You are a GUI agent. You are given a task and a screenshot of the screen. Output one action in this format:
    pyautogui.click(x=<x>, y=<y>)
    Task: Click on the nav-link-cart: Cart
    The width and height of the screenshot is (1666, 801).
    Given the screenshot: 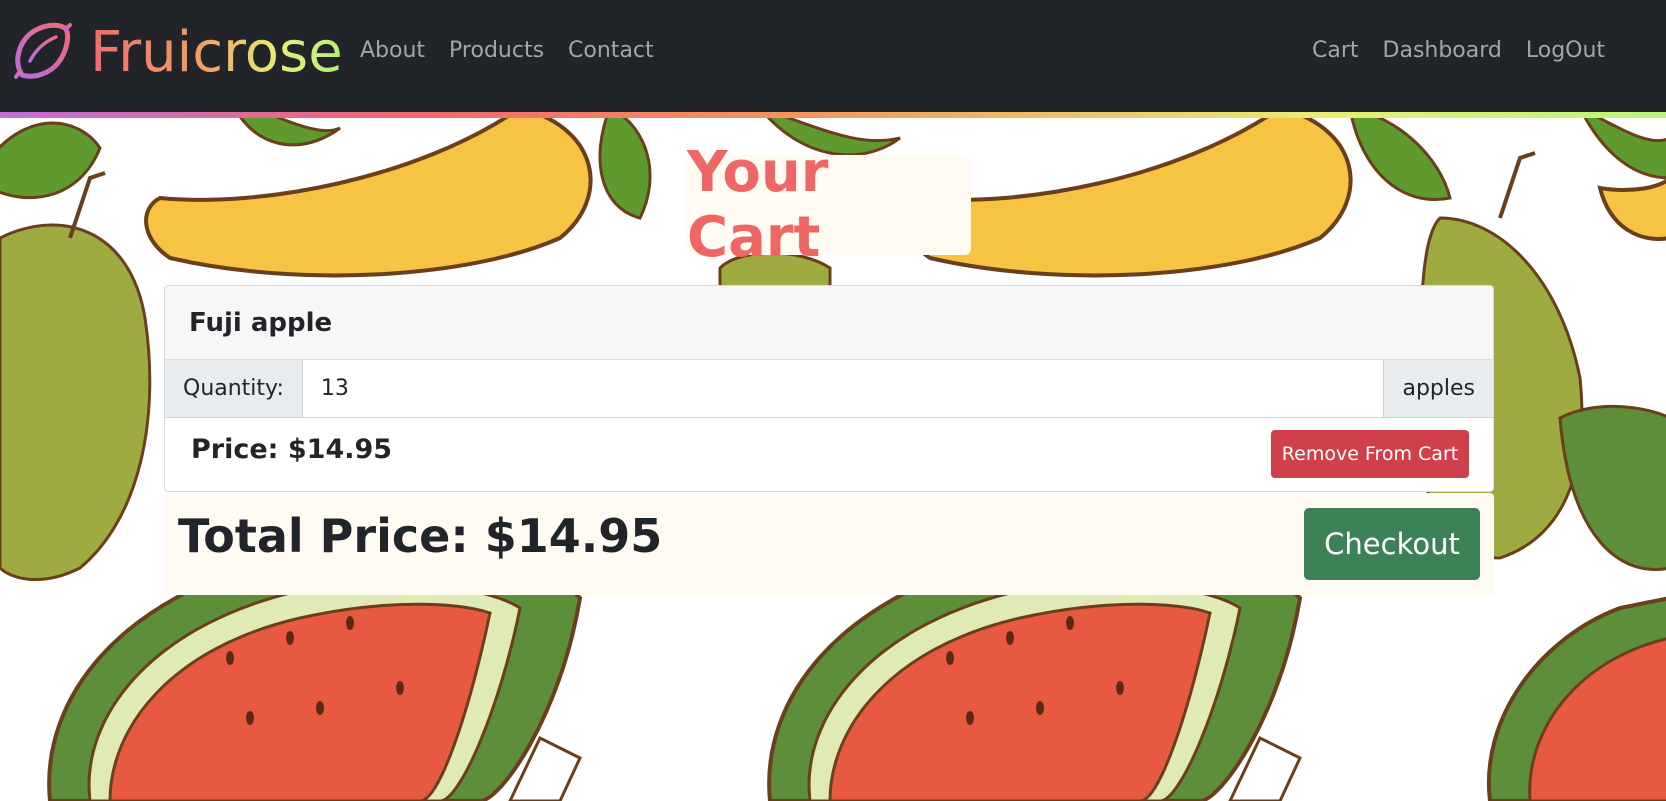 What is the action you would take?
    pyautogui.click(x=1335, y=50)
    